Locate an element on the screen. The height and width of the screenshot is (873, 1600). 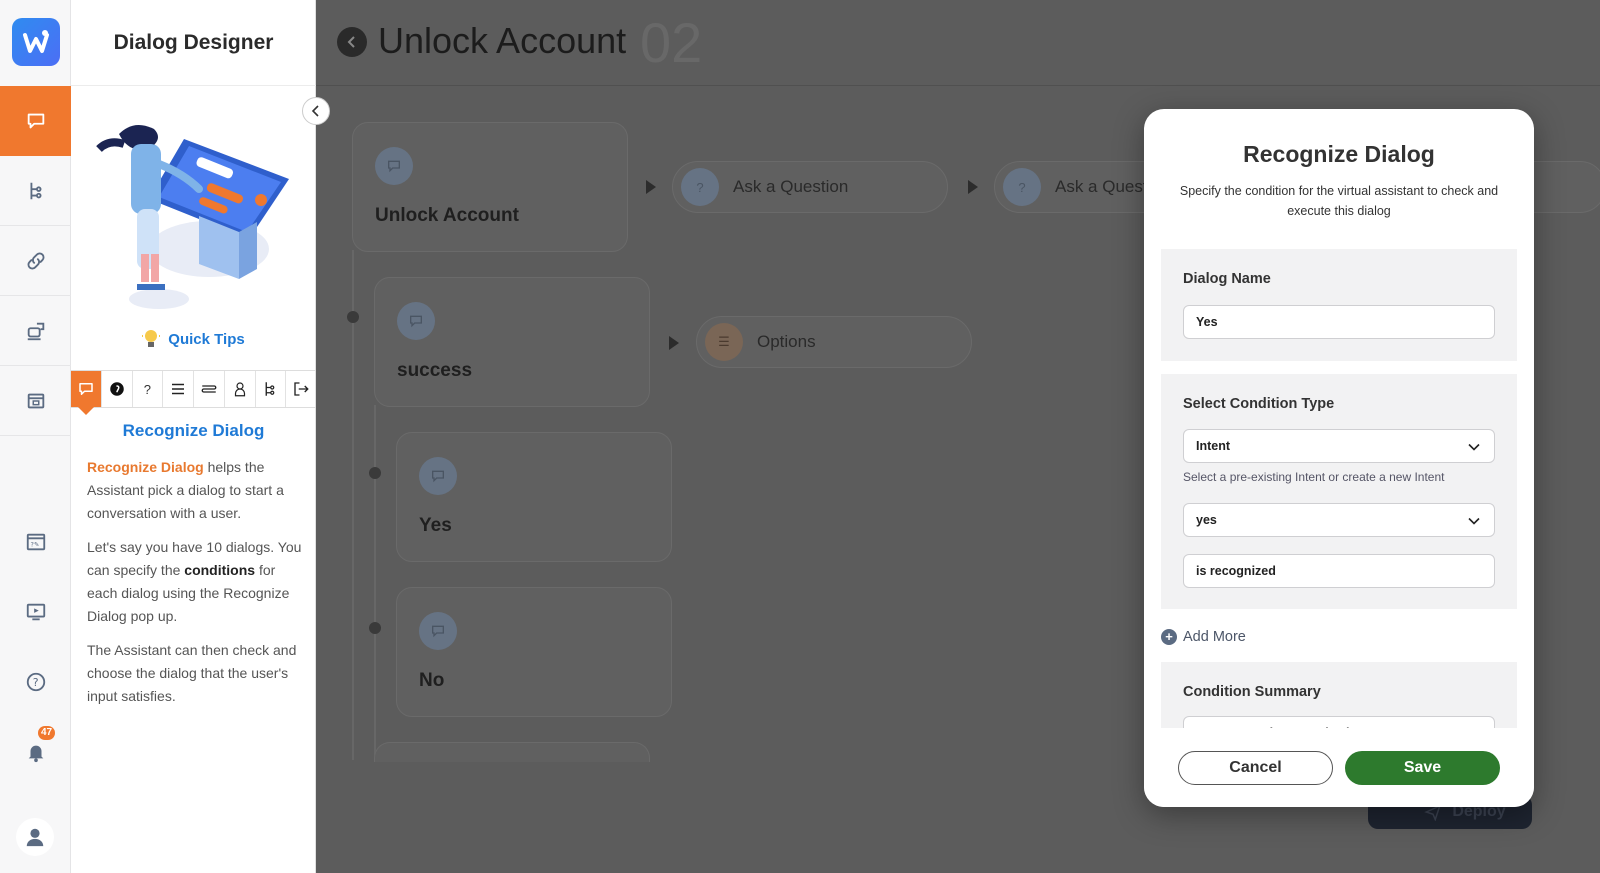
dialog-name-field: Yes is located at coordinates (1339, 322).